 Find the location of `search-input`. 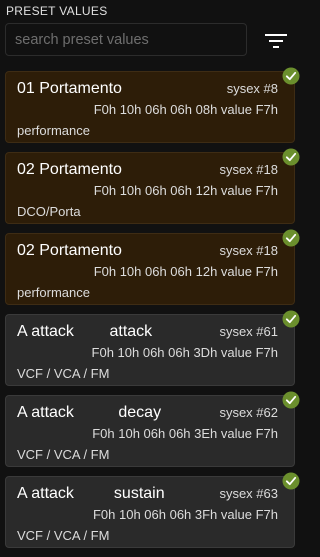

search-input is located at coordinates (126, 39).